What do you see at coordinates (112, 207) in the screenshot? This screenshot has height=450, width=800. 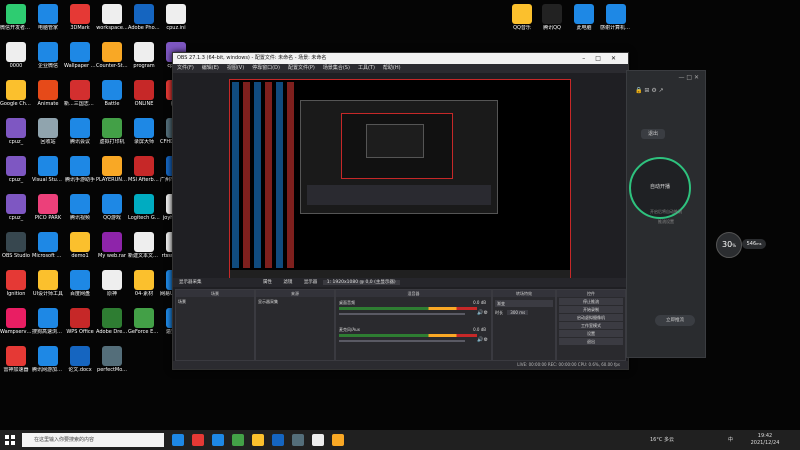 I see `desktop-icon: QQ游戏` at bounding box center [112, 207].